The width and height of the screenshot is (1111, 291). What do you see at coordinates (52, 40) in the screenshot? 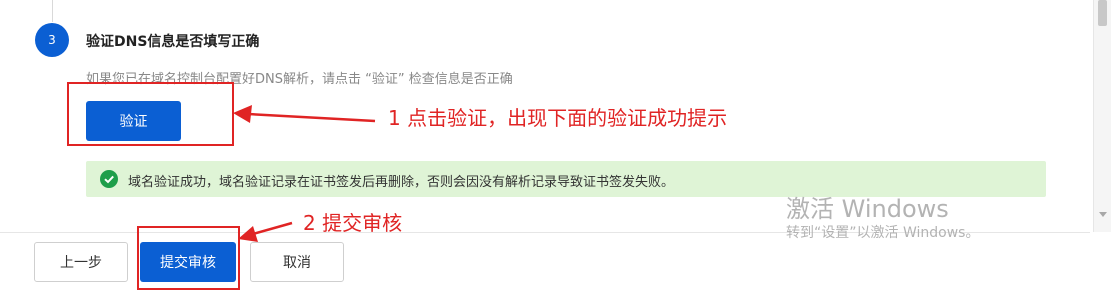
I see `step-number-badge: 3` at bounding box center [52, 40].